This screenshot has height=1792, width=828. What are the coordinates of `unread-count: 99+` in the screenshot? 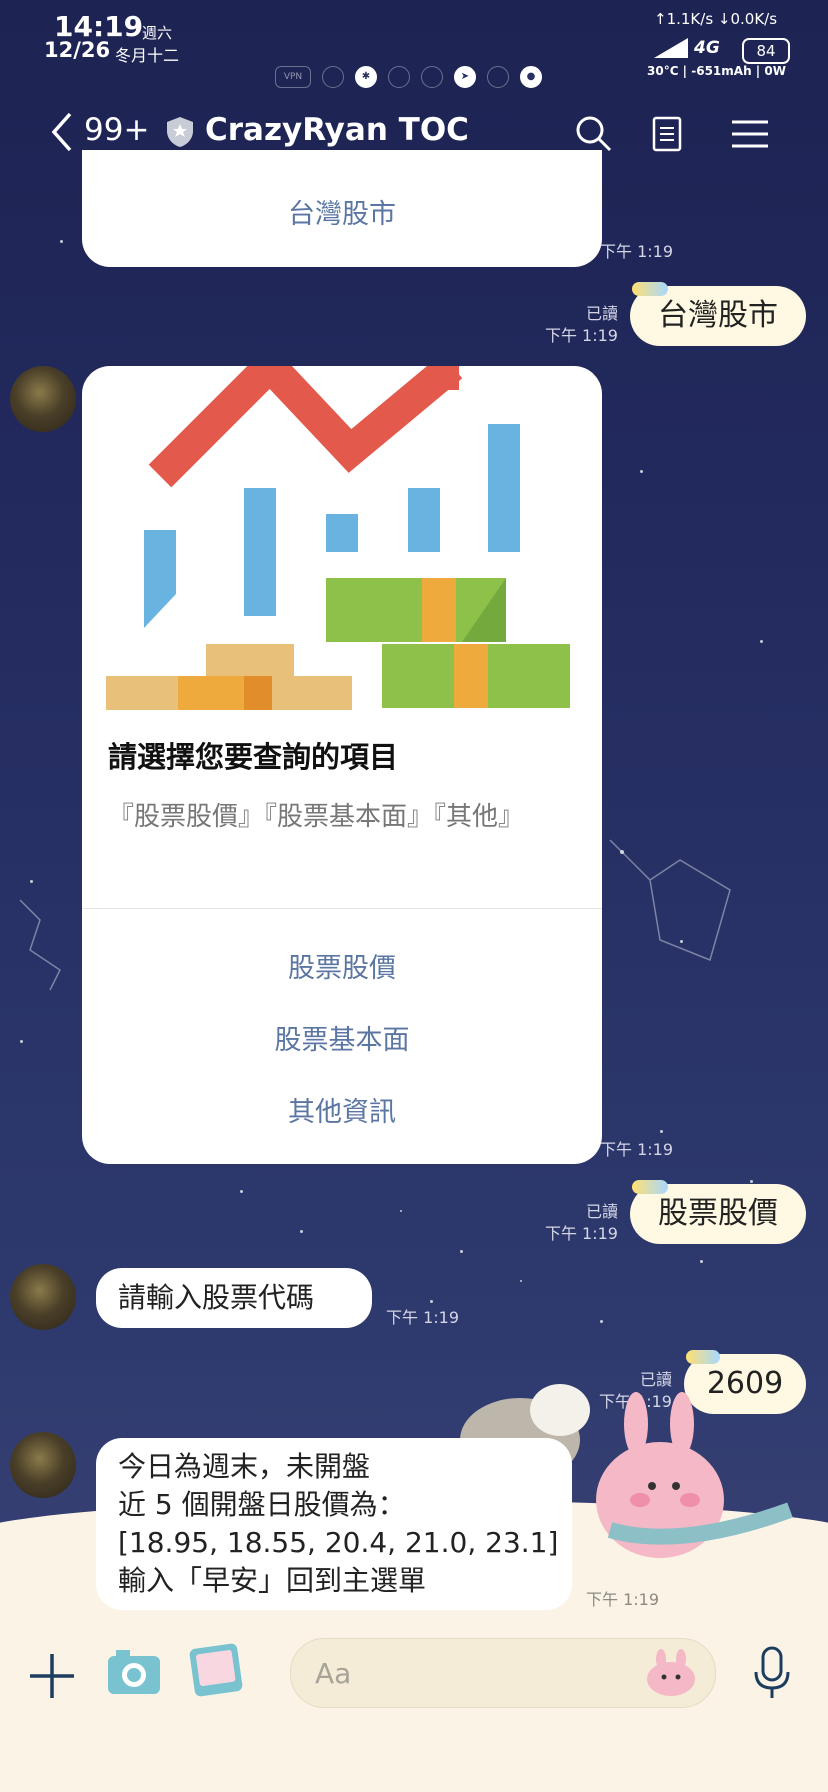 It's located at (116, 130).